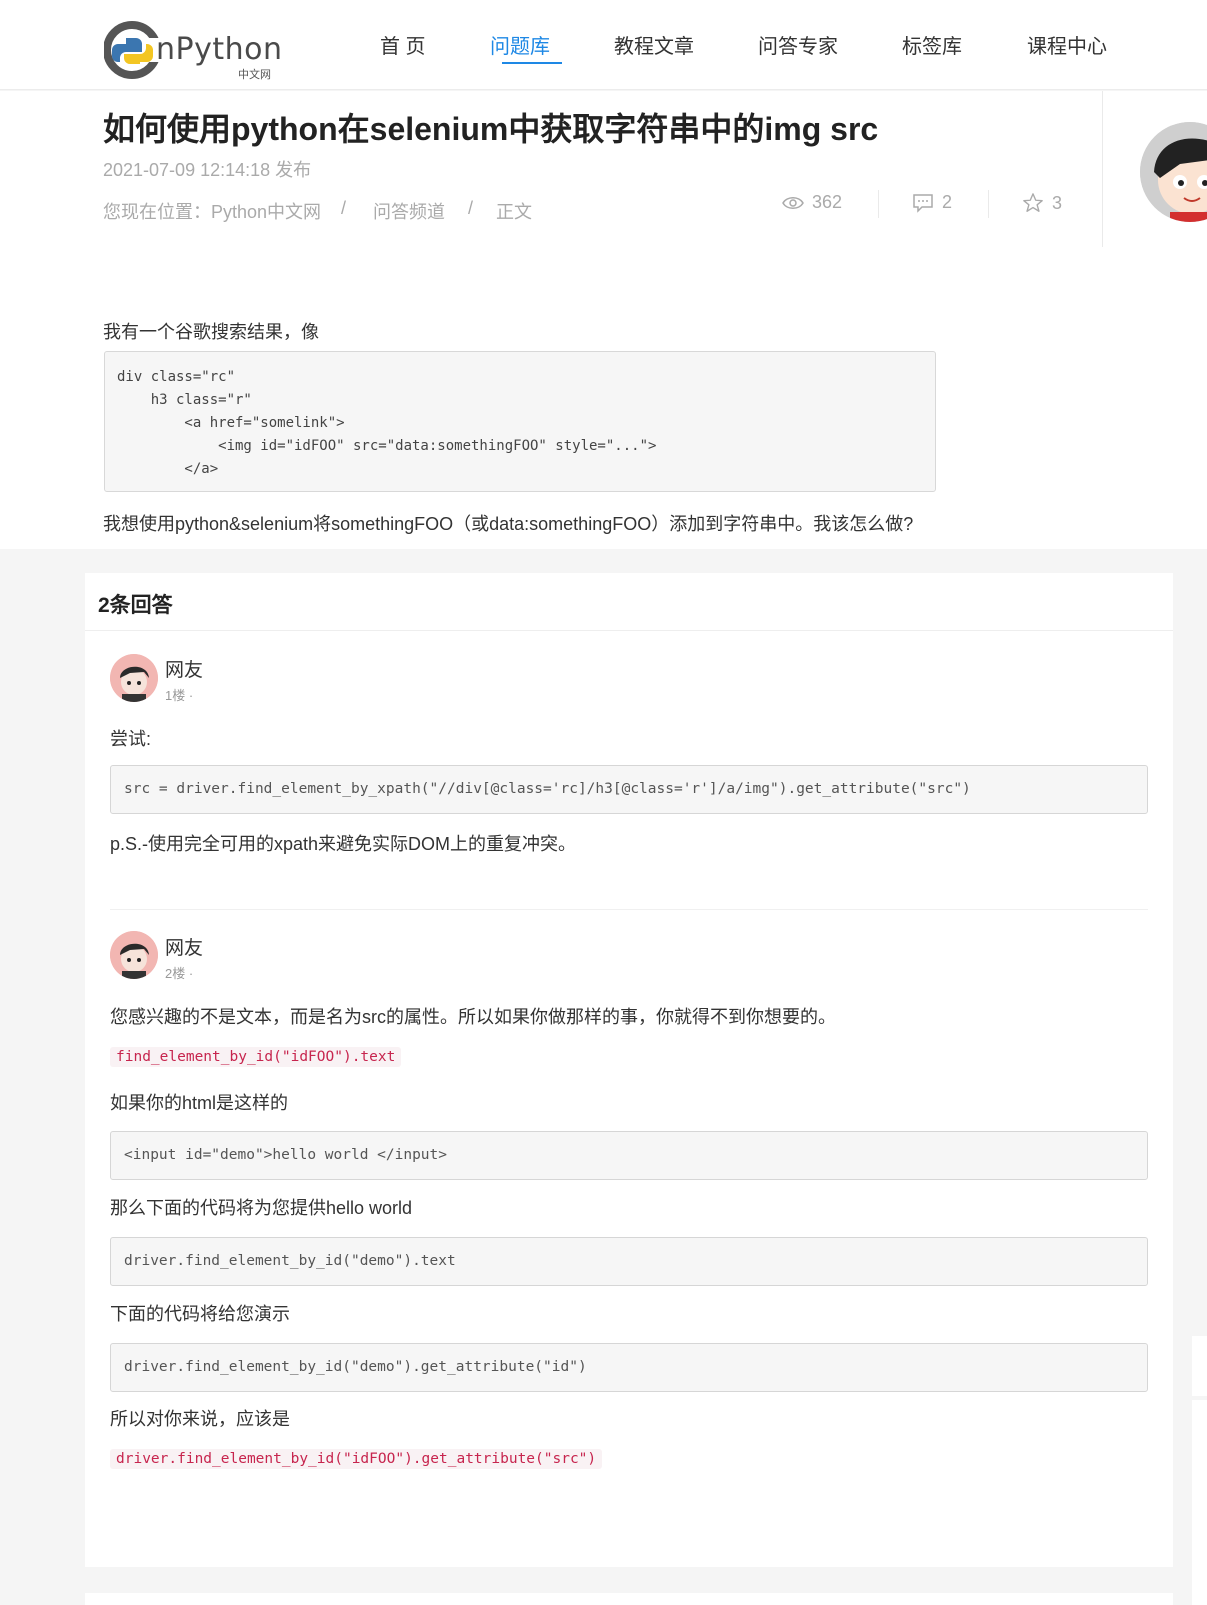  I want to click on answer-floor: 1楼 ·, so click(179, 695).